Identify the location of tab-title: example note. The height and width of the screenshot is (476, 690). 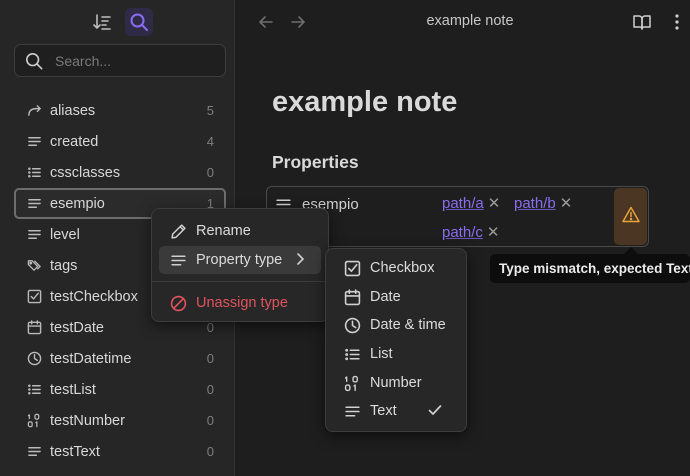
(470, 21).